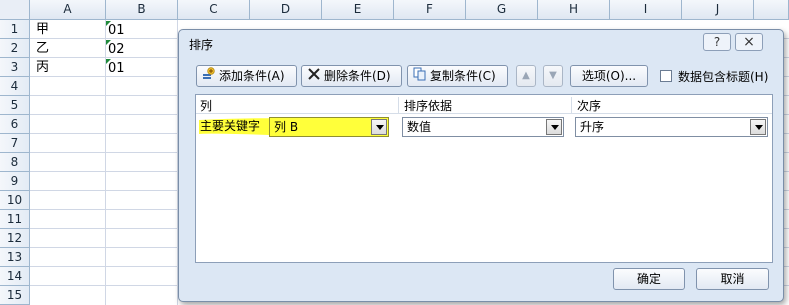  Describe the element at coordinates (116, 49) in the screenshot. I see `cell-b2: 02` at that location.